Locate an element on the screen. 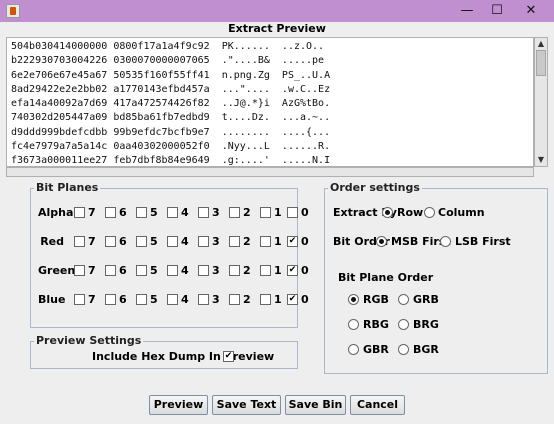  plane-order-radio-brg is located at coordinates (403, 324).